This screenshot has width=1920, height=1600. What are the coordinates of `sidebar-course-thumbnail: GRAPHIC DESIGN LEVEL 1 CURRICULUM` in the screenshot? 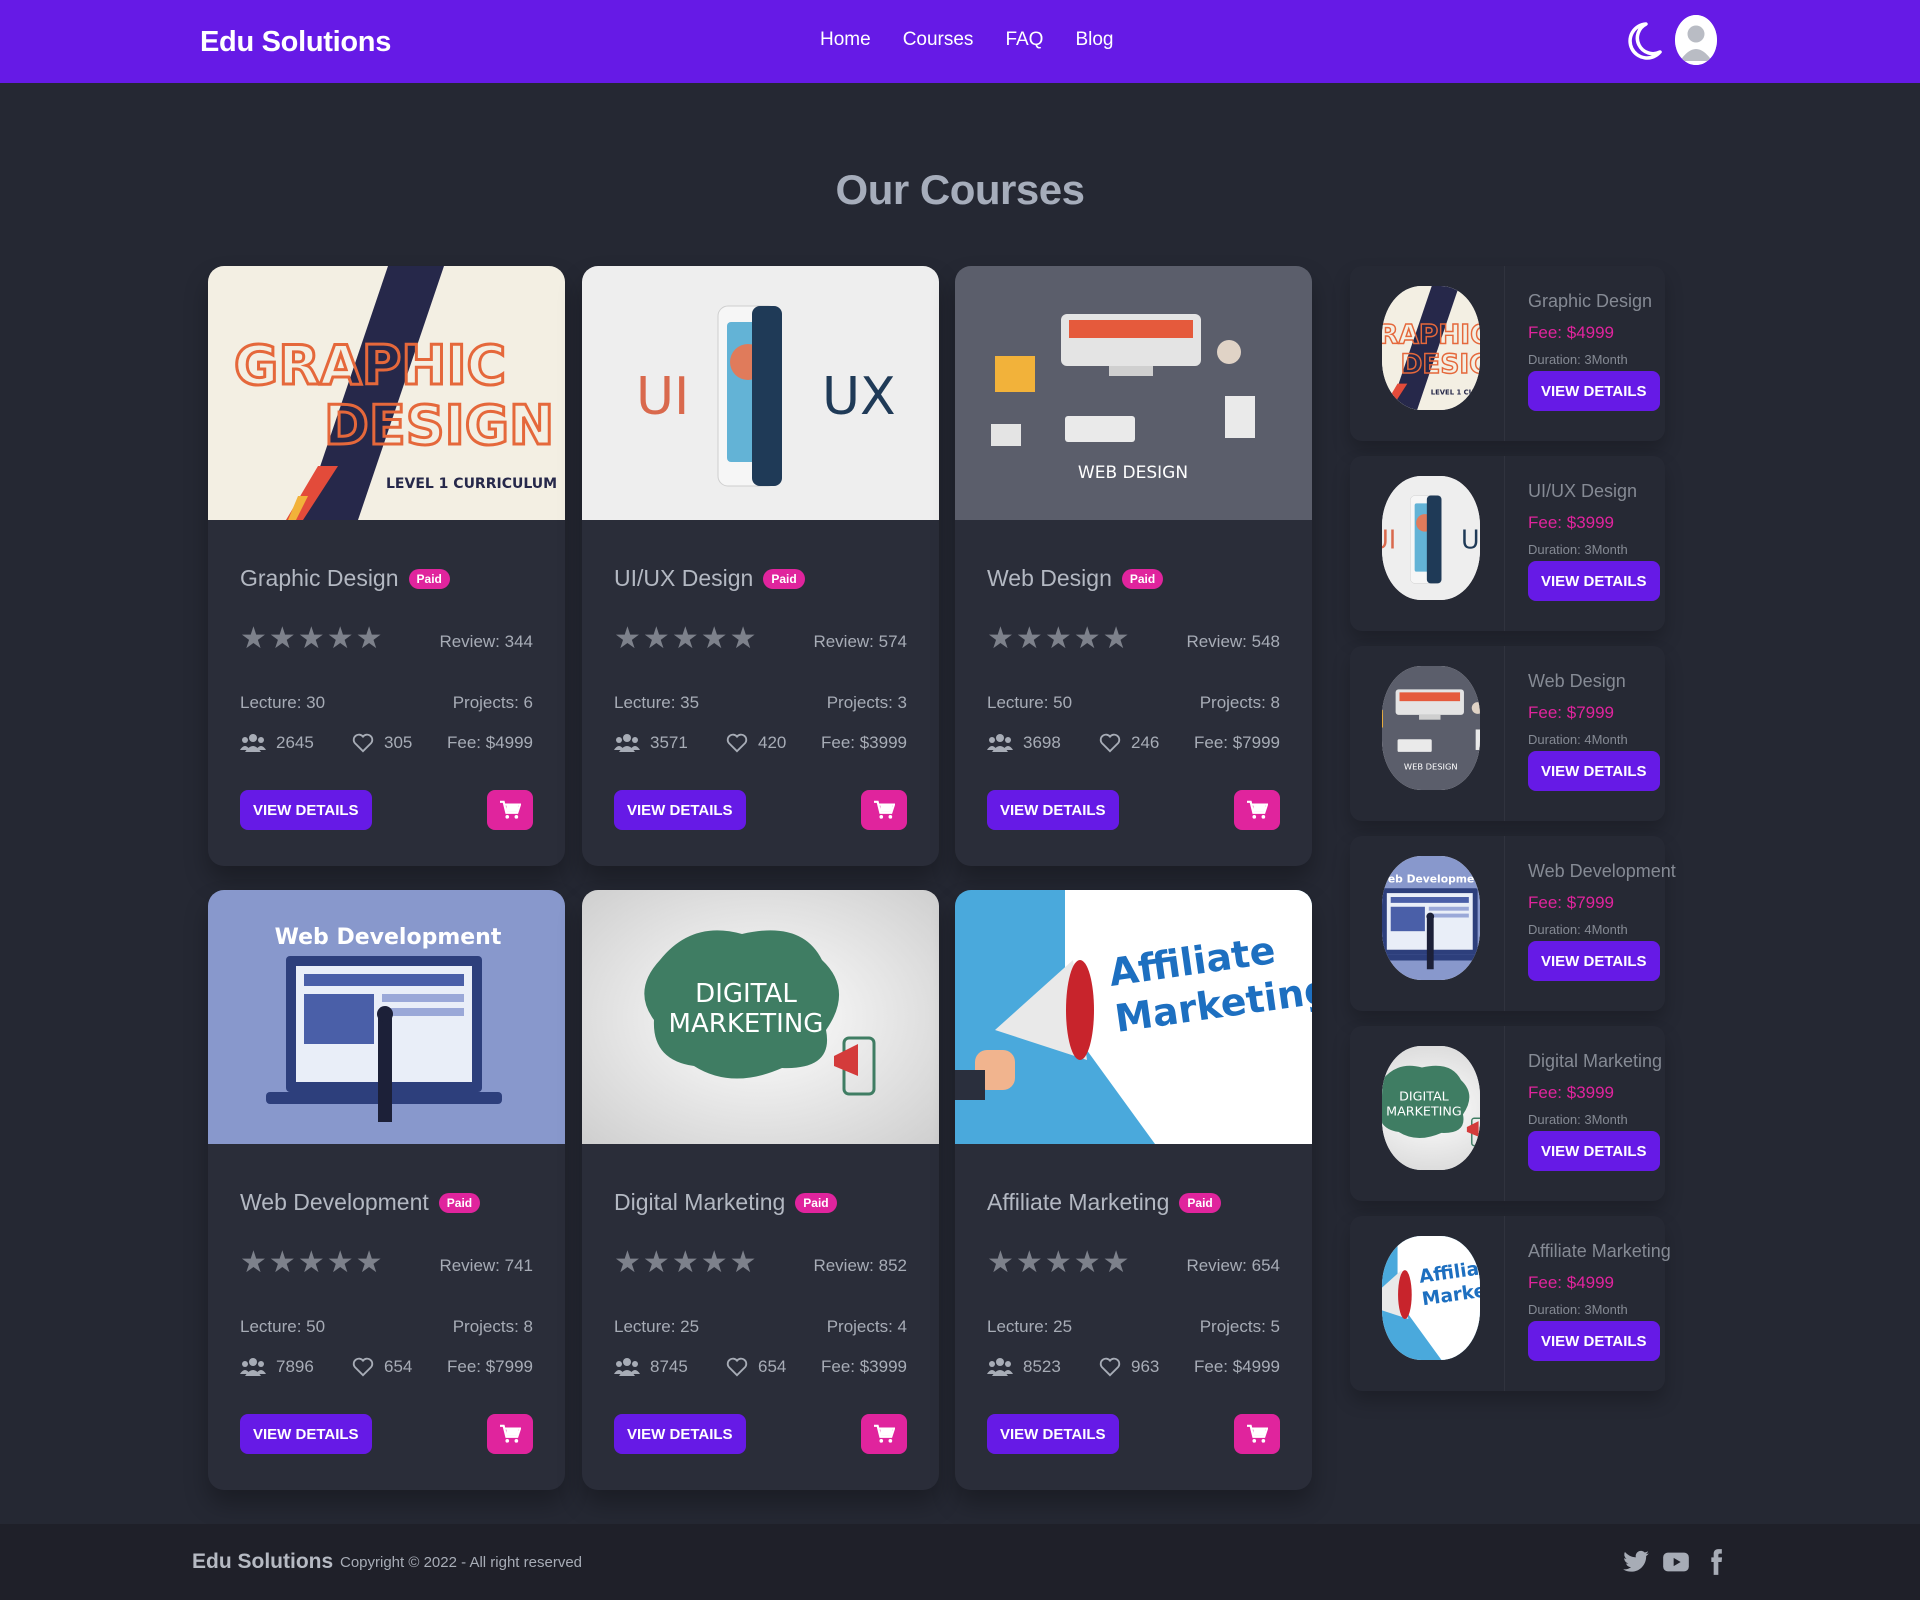 It's located at (1431, 348).